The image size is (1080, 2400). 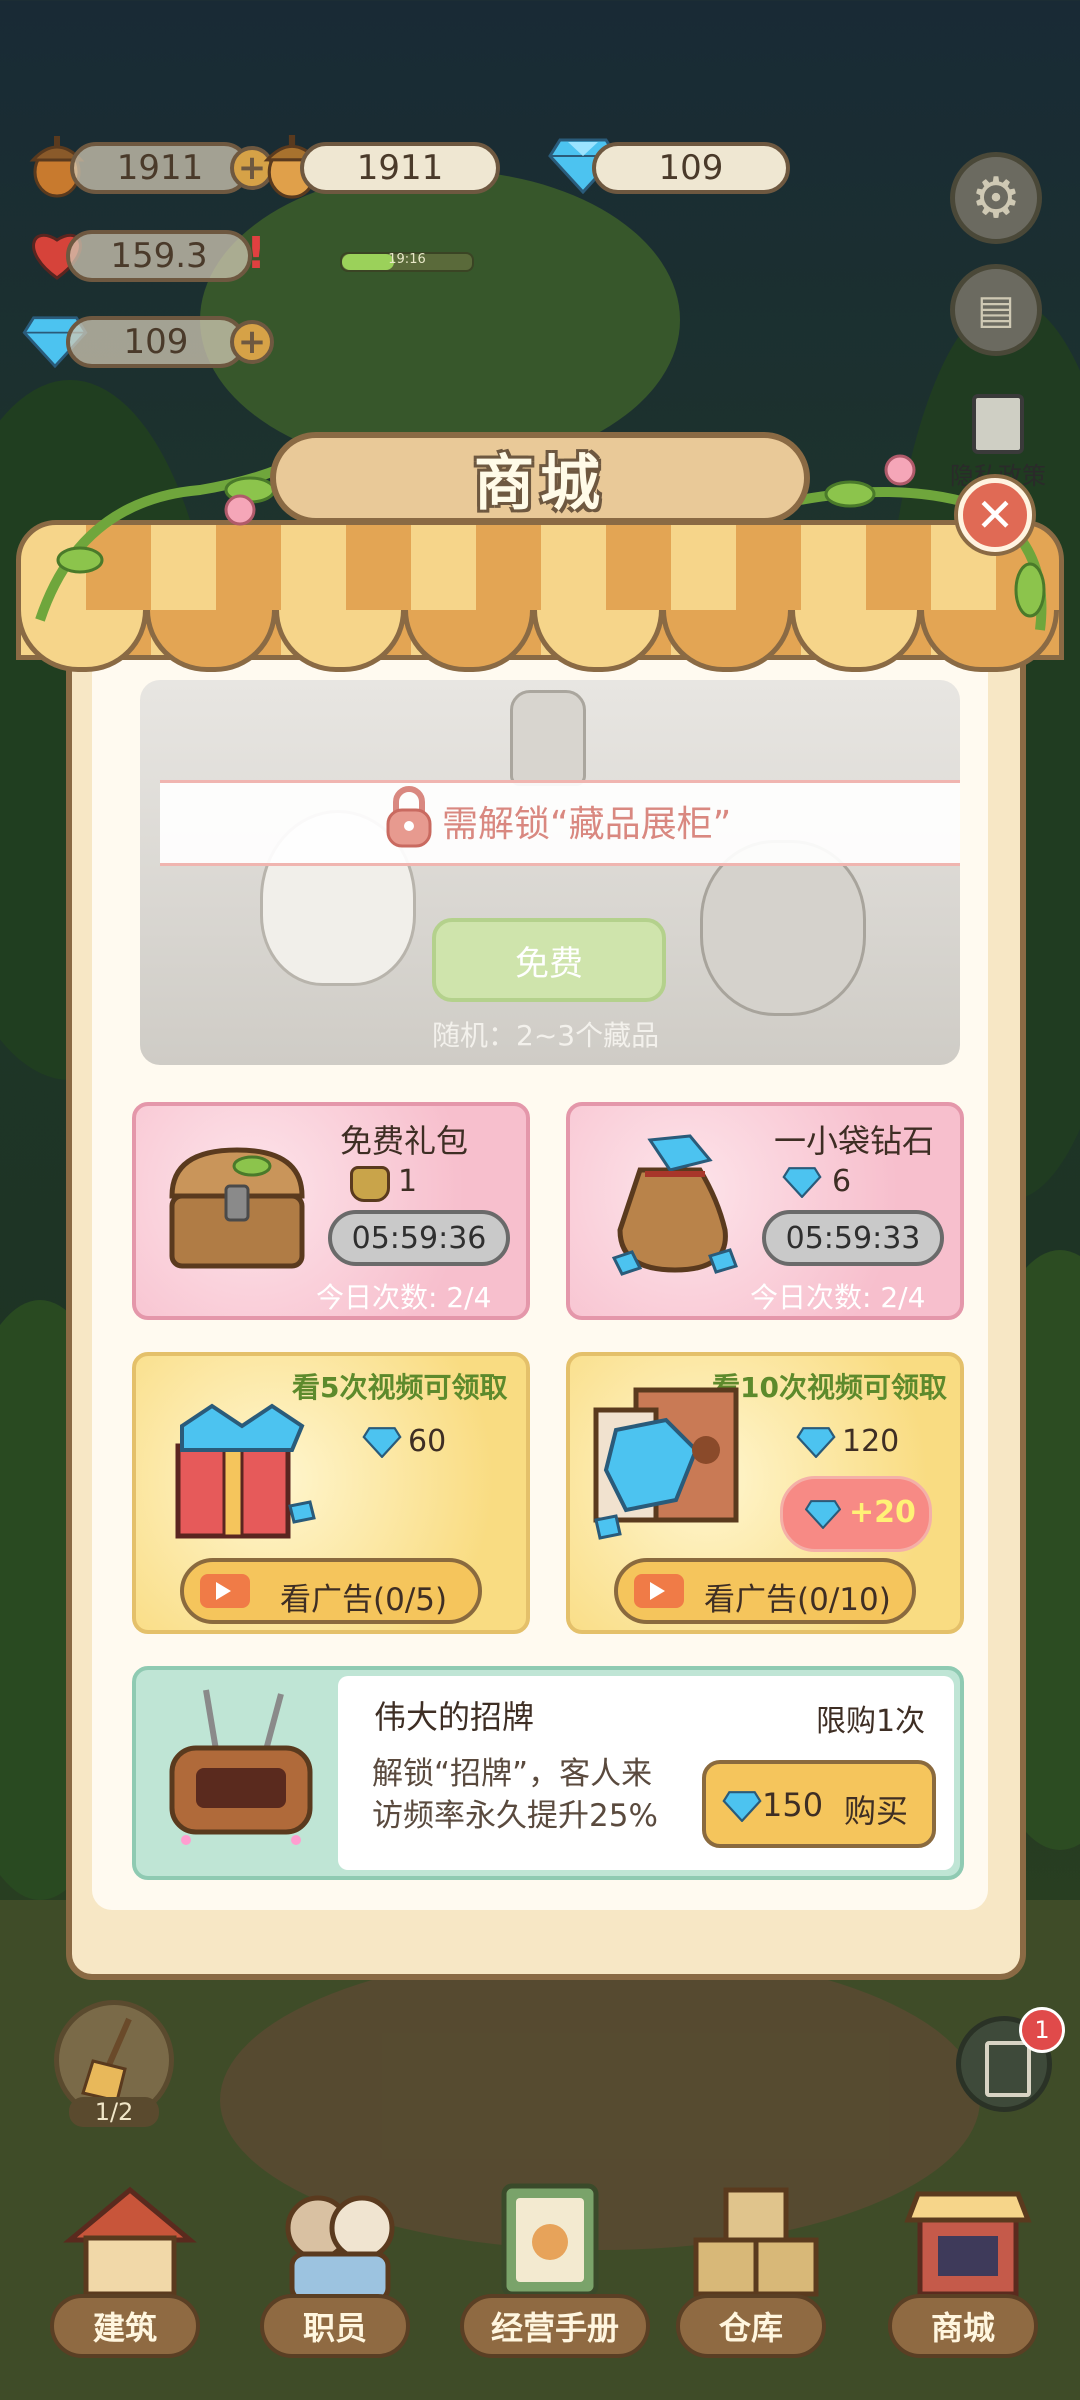 What do you see at coordinates (876, 1811) in the screenshot?
I see `buy-label: 购买` at bounding box center [876, 1811].